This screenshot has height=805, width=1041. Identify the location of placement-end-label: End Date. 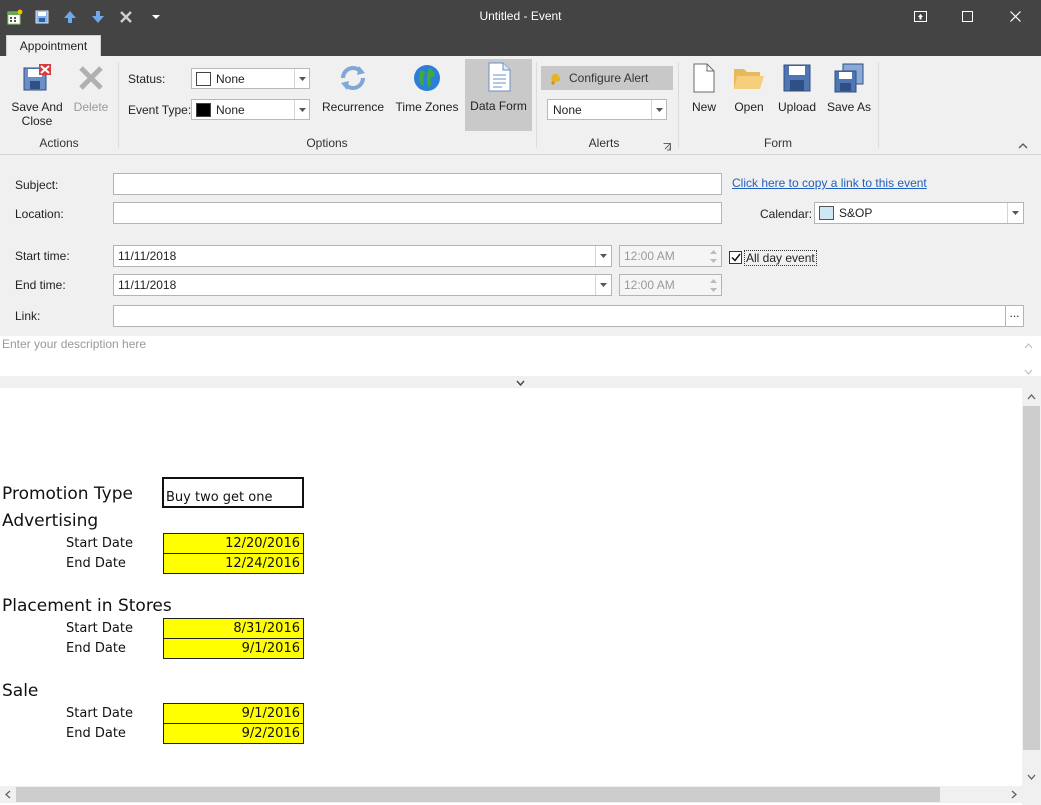
(96, 648).